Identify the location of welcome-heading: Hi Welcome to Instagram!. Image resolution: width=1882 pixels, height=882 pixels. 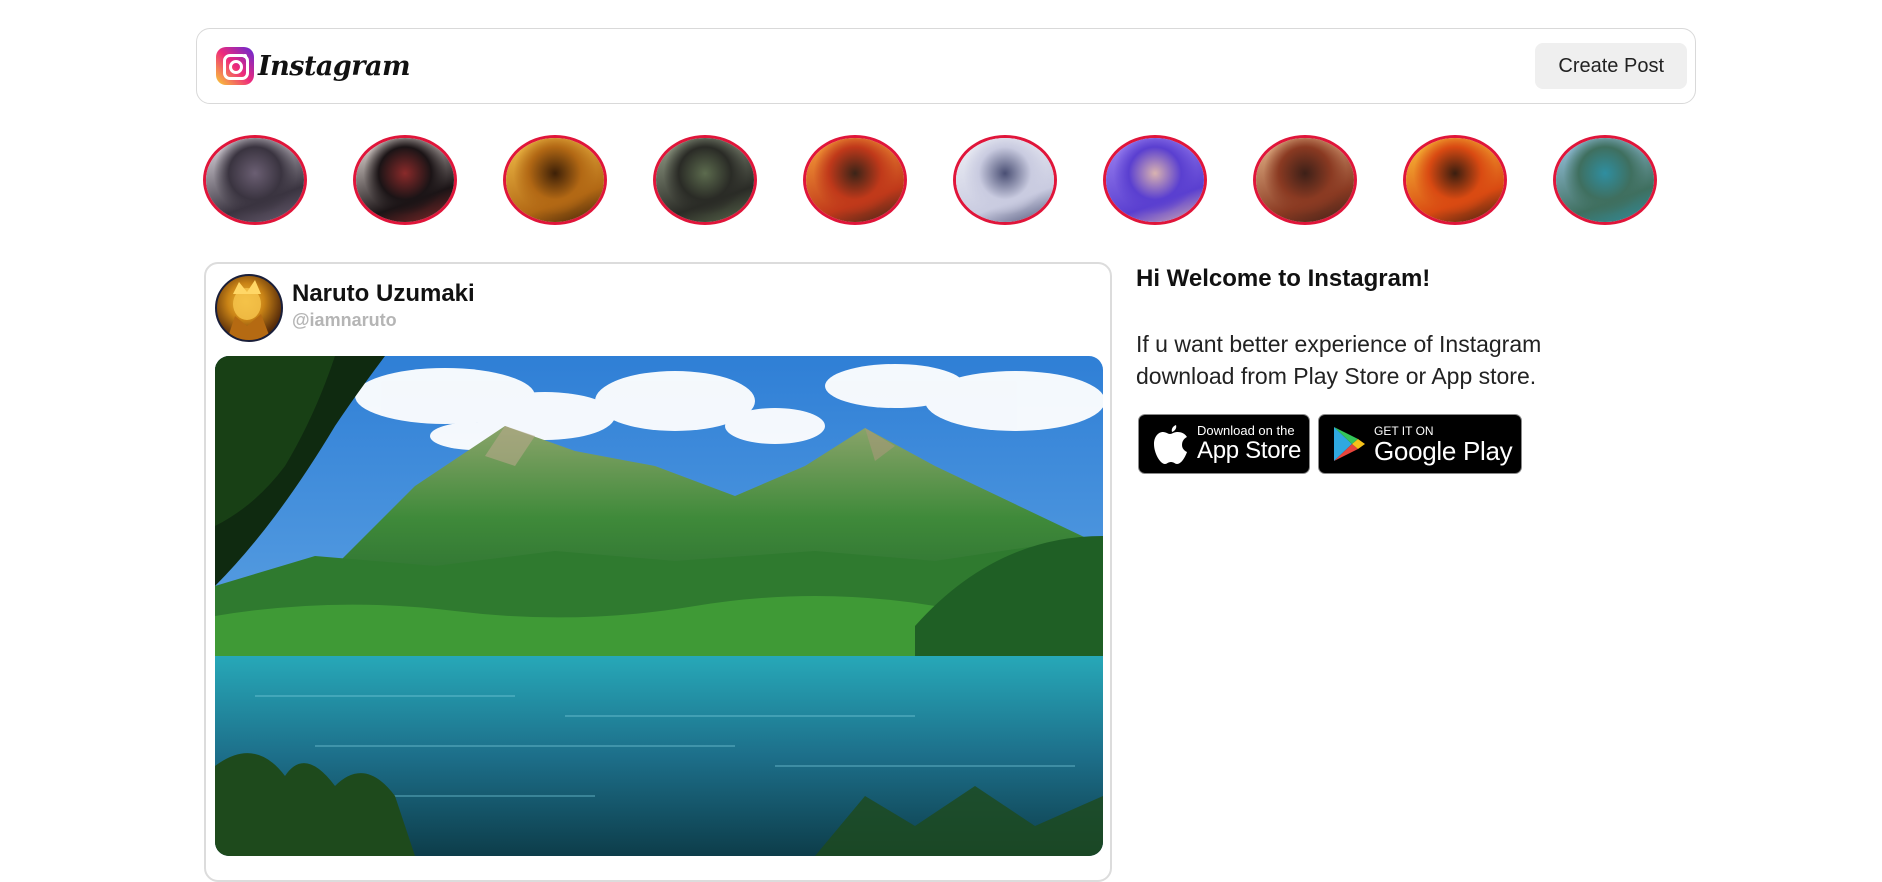
(1283, 278).